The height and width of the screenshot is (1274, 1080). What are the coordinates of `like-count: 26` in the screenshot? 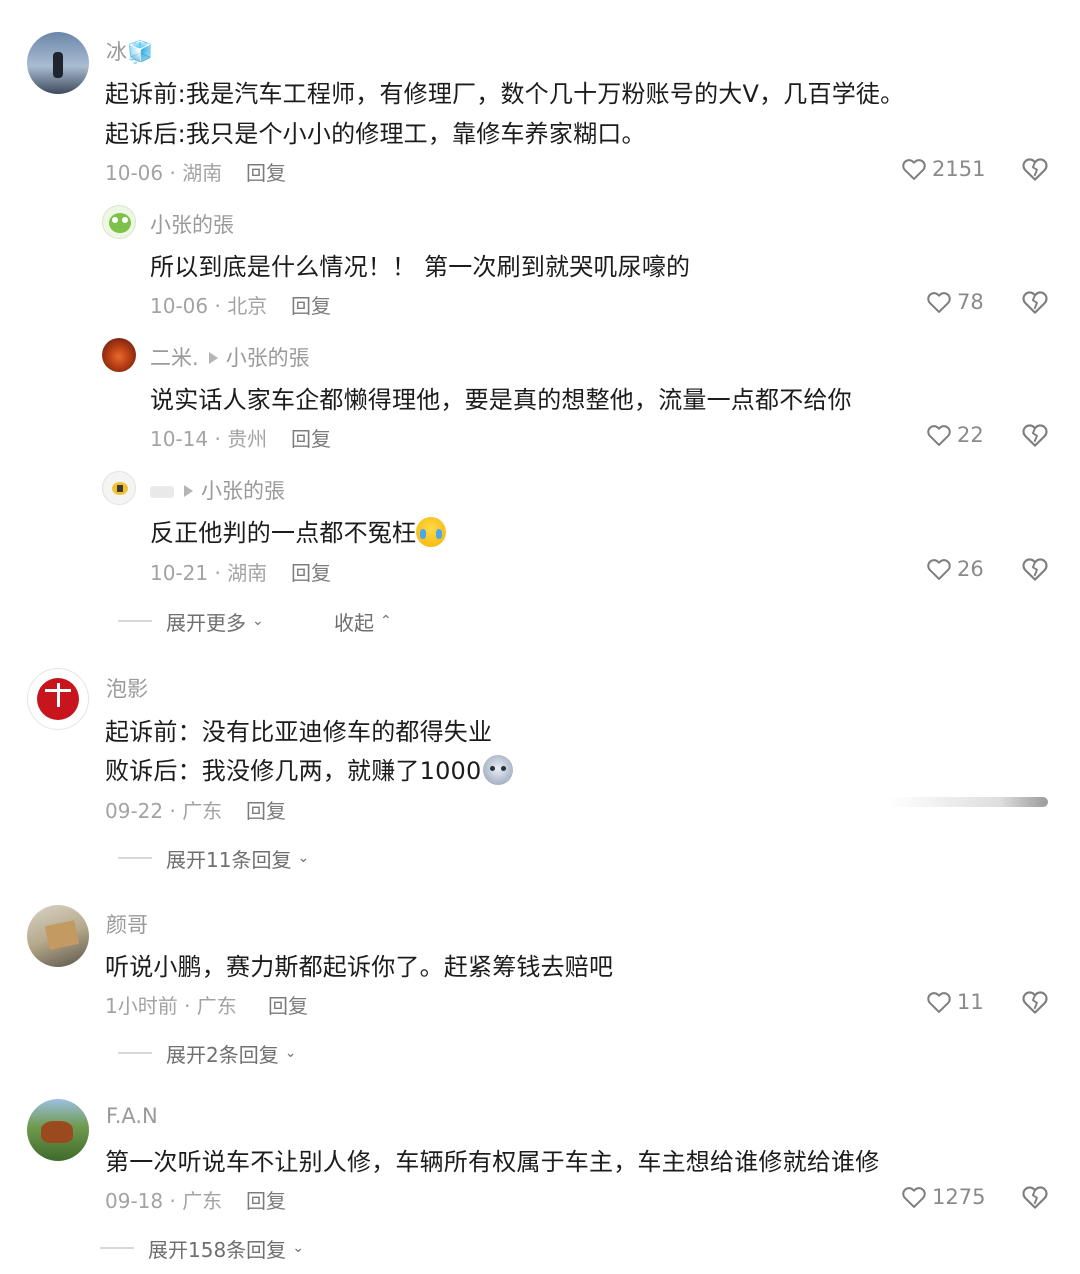 It's located at (970, 569).